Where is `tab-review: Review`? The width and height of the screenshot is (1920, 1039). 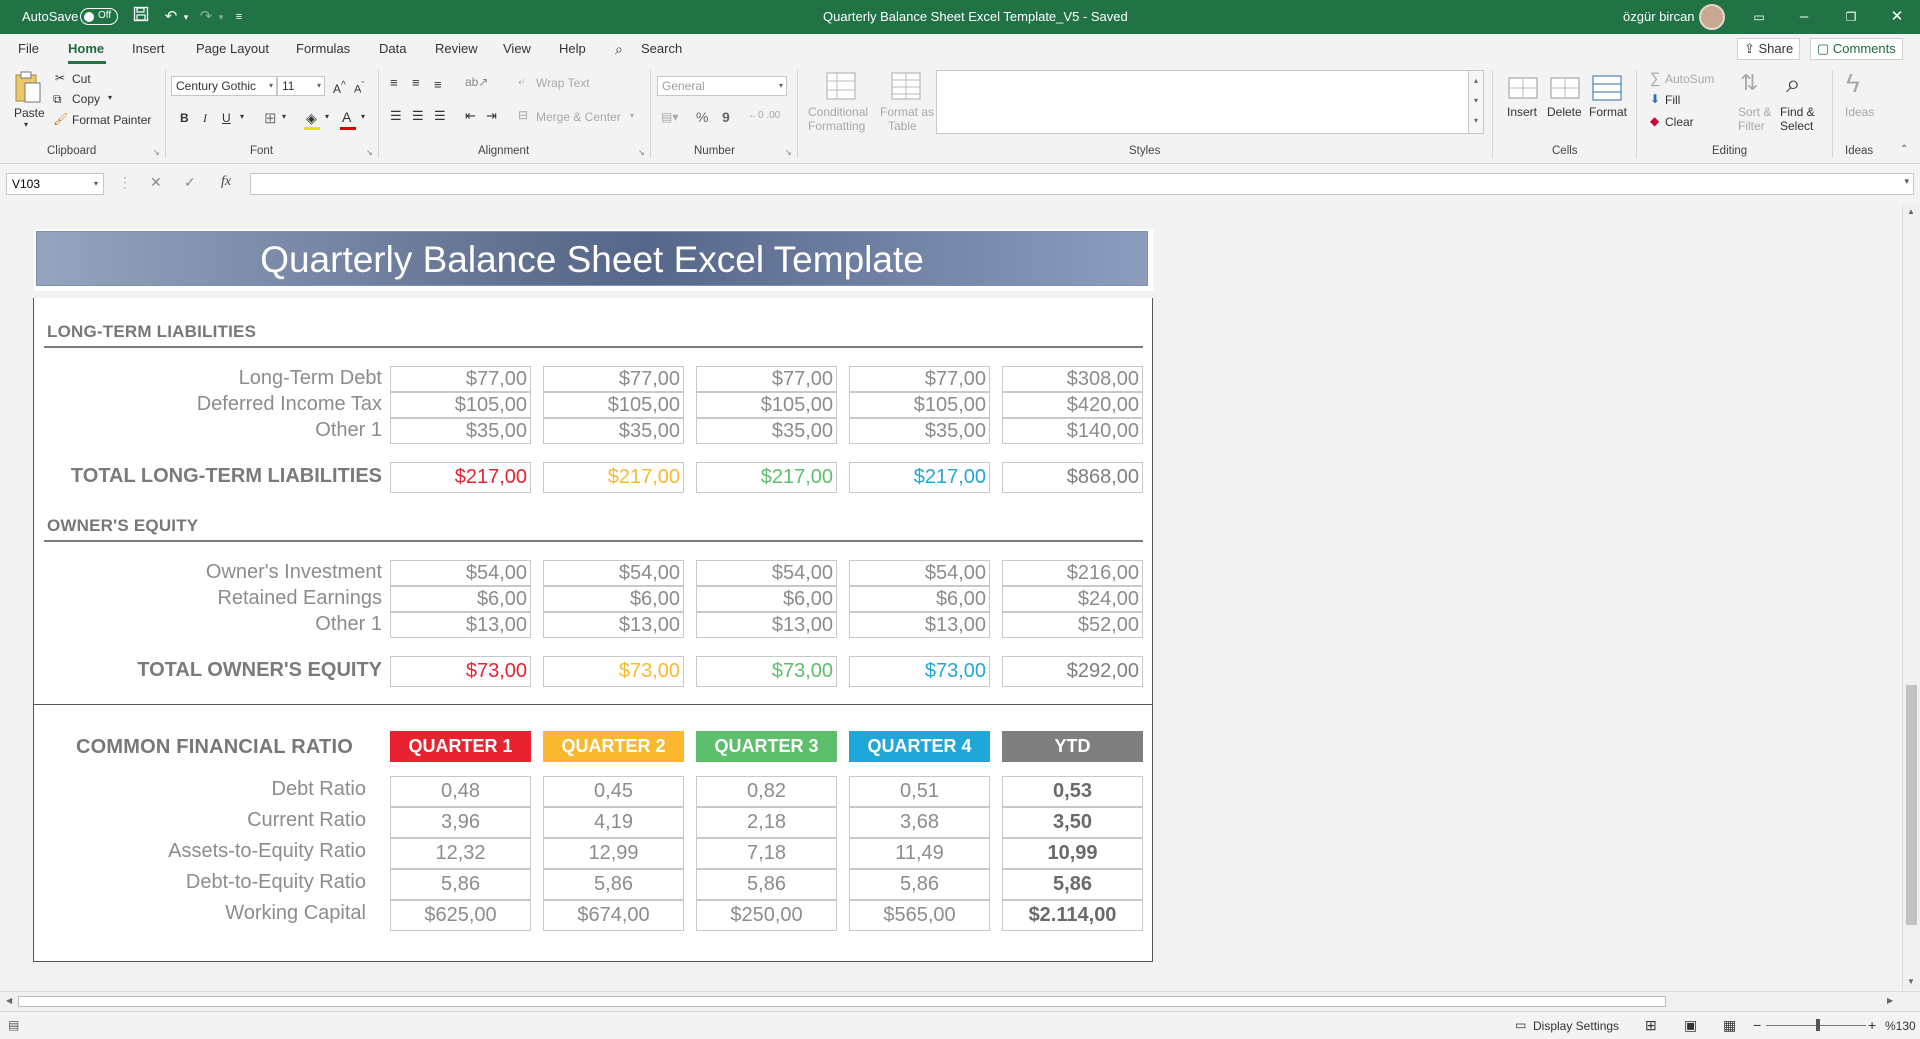
tab-review: Review is located at coordinates (456, 48).